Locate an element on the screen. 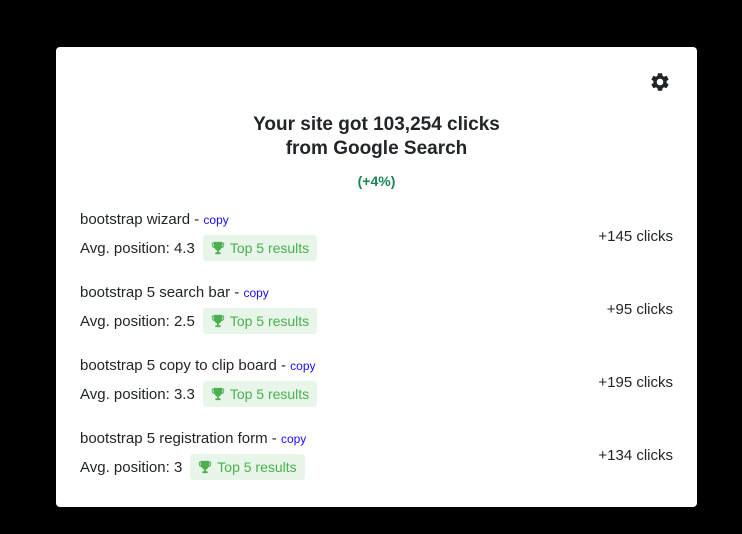 Image resolution: width=742 pixels, height=534 pixels. summary-line-1: Your site got 103,254 clicks is located at coordinates (376, 124).